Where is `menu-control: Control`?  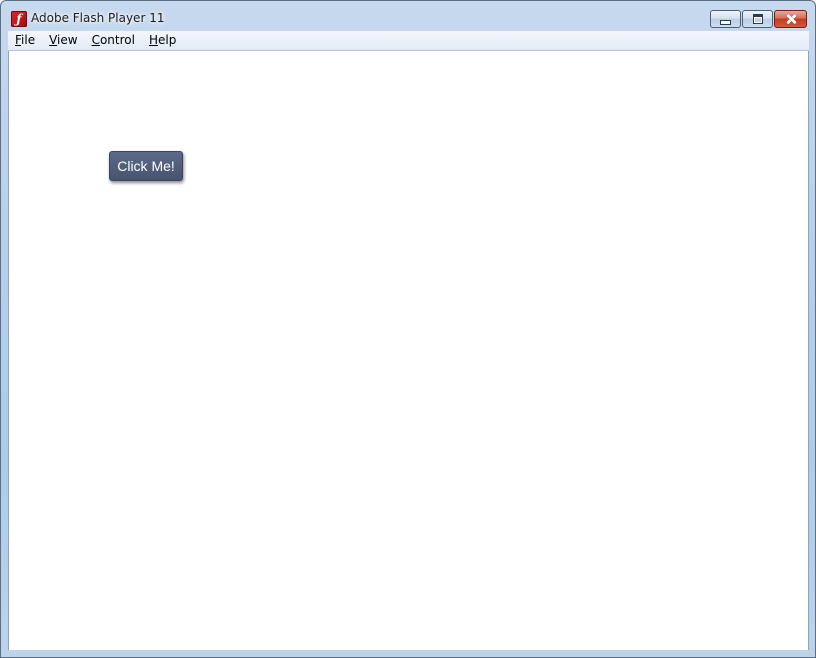
menu-control: Control is located at coordinates (113, 40).